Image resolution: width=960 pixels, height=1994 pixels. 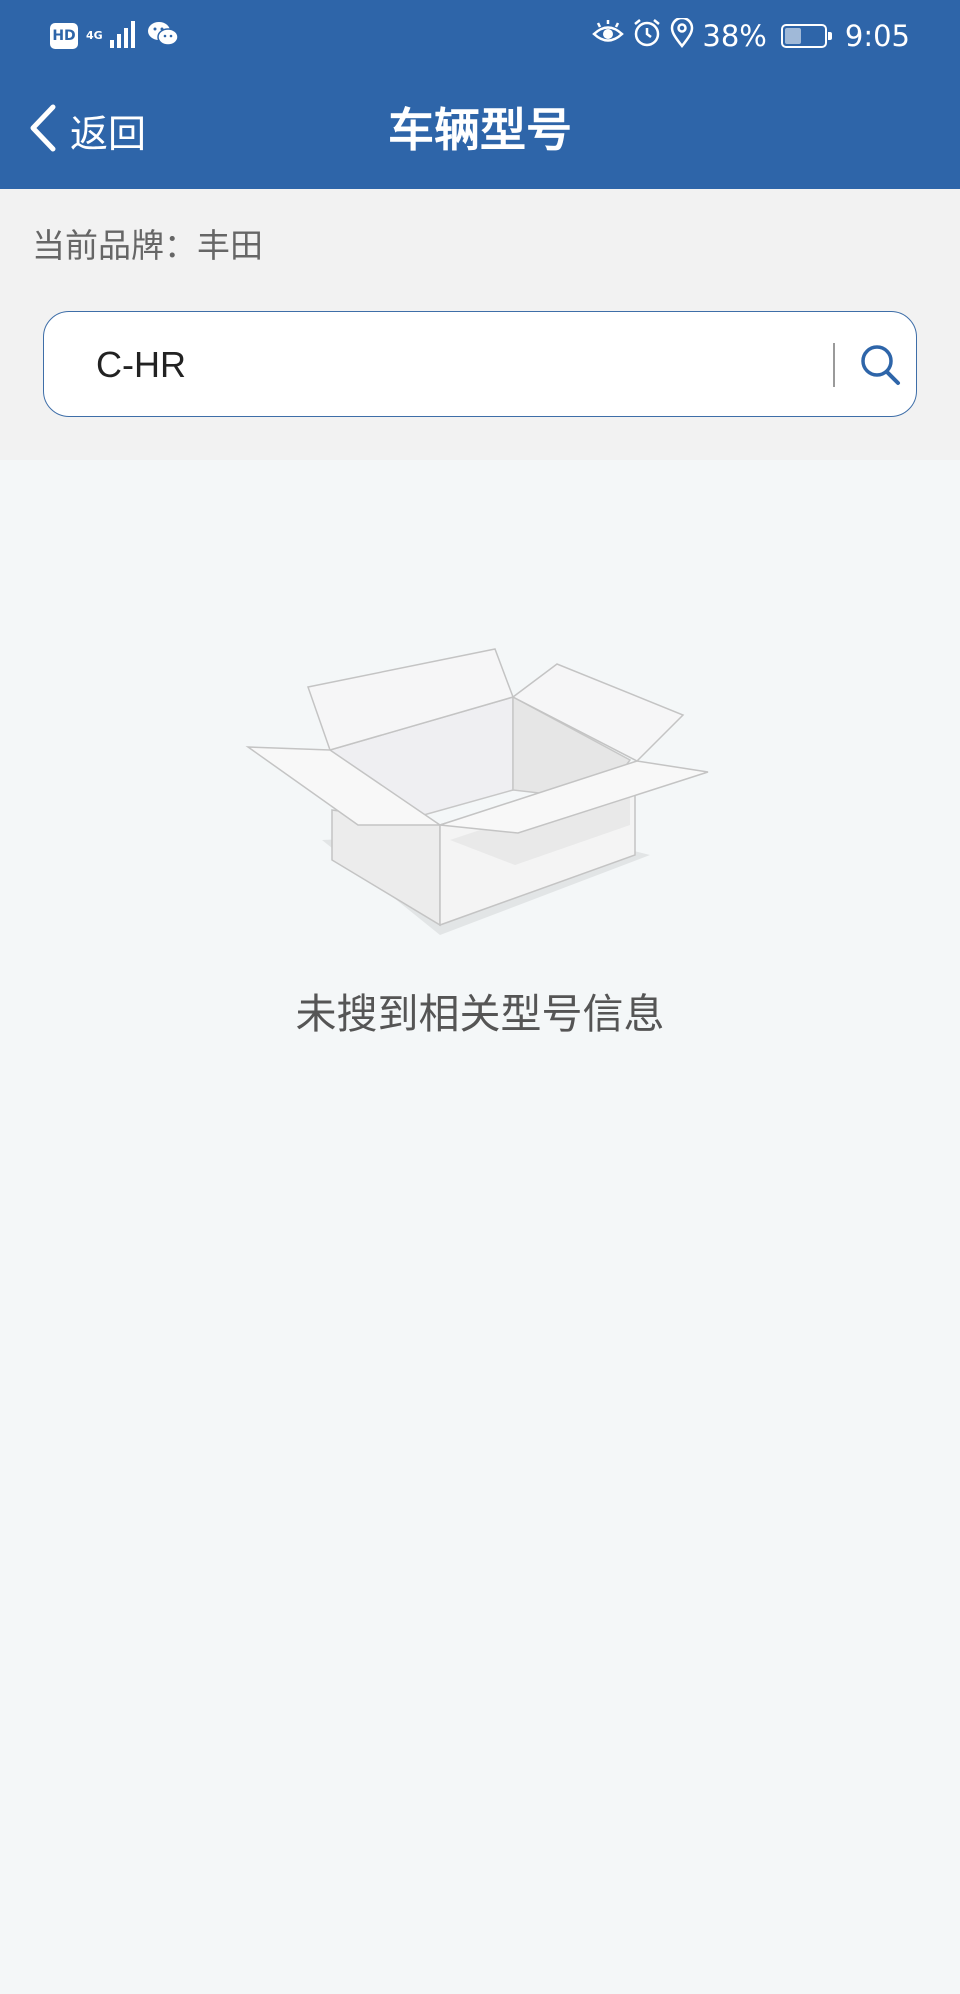 I want to click on battery-fill, so click(x=792, y=36).